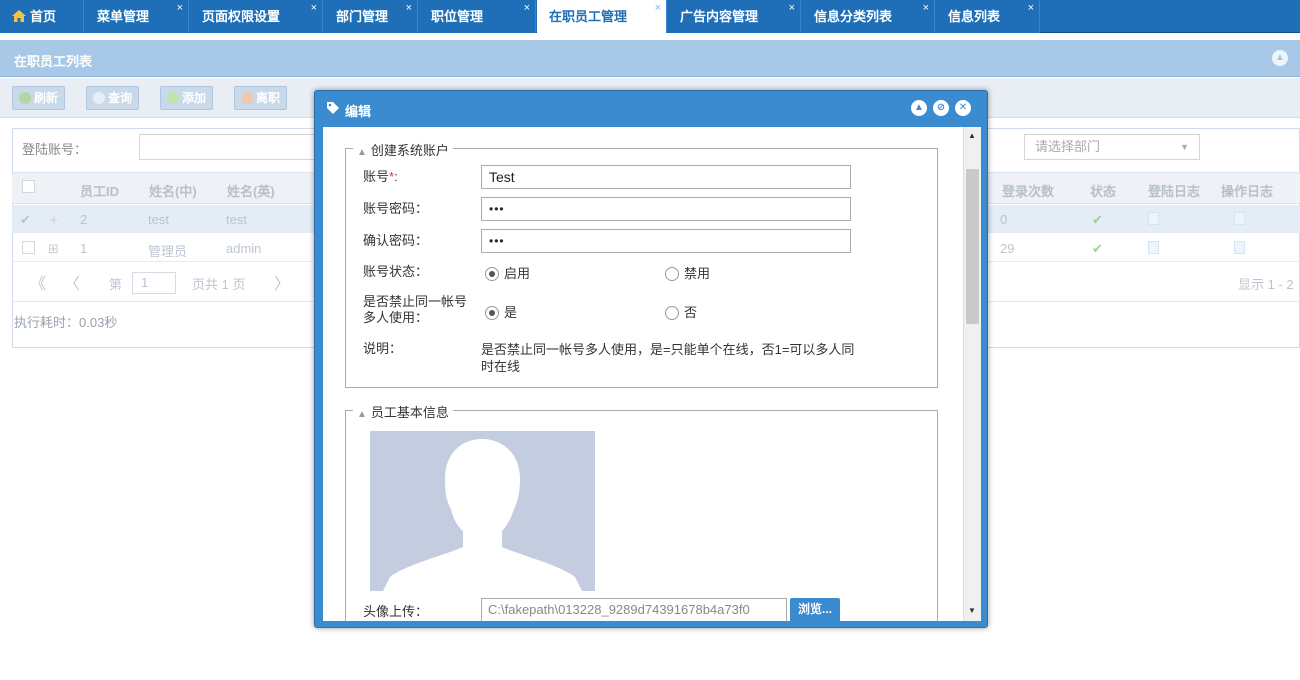 This screenshot has width=1300, height=680. Describe the element at coordinates (72, 282) in the screenshot. I see `prev-page-icon: 〈` at that location.